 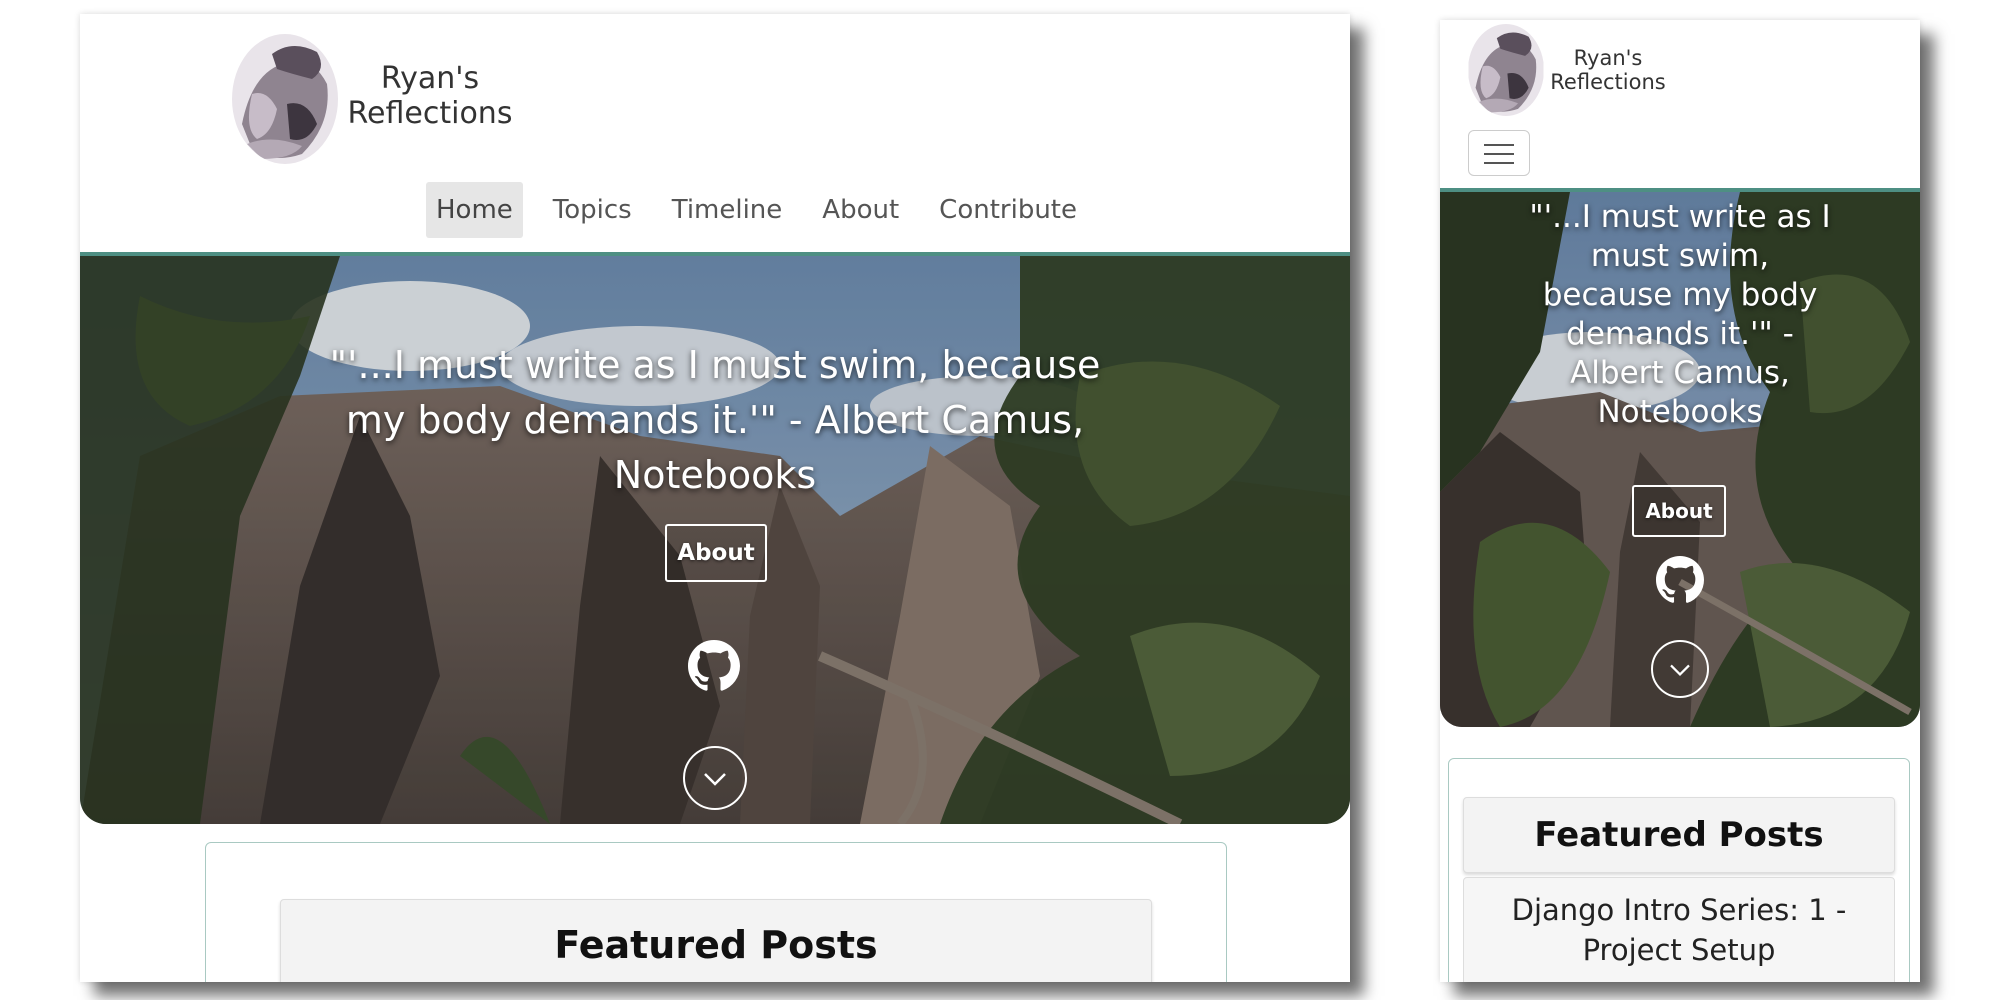 What do you see at coordinates (1680, 256) in the screenshot?
I see `hero-quote-line: must swim,` at bounding box center [1680, 256].